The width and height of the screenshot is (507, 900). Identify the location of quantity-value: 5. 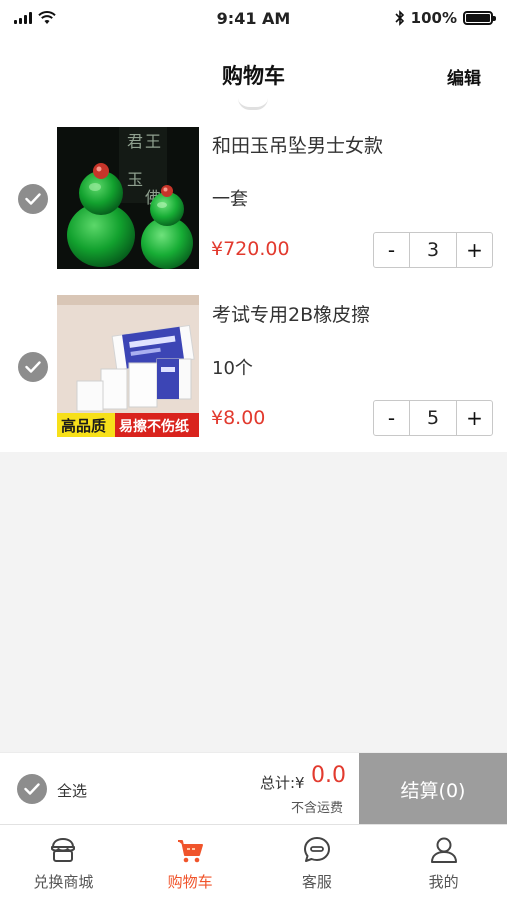
(433, 418).